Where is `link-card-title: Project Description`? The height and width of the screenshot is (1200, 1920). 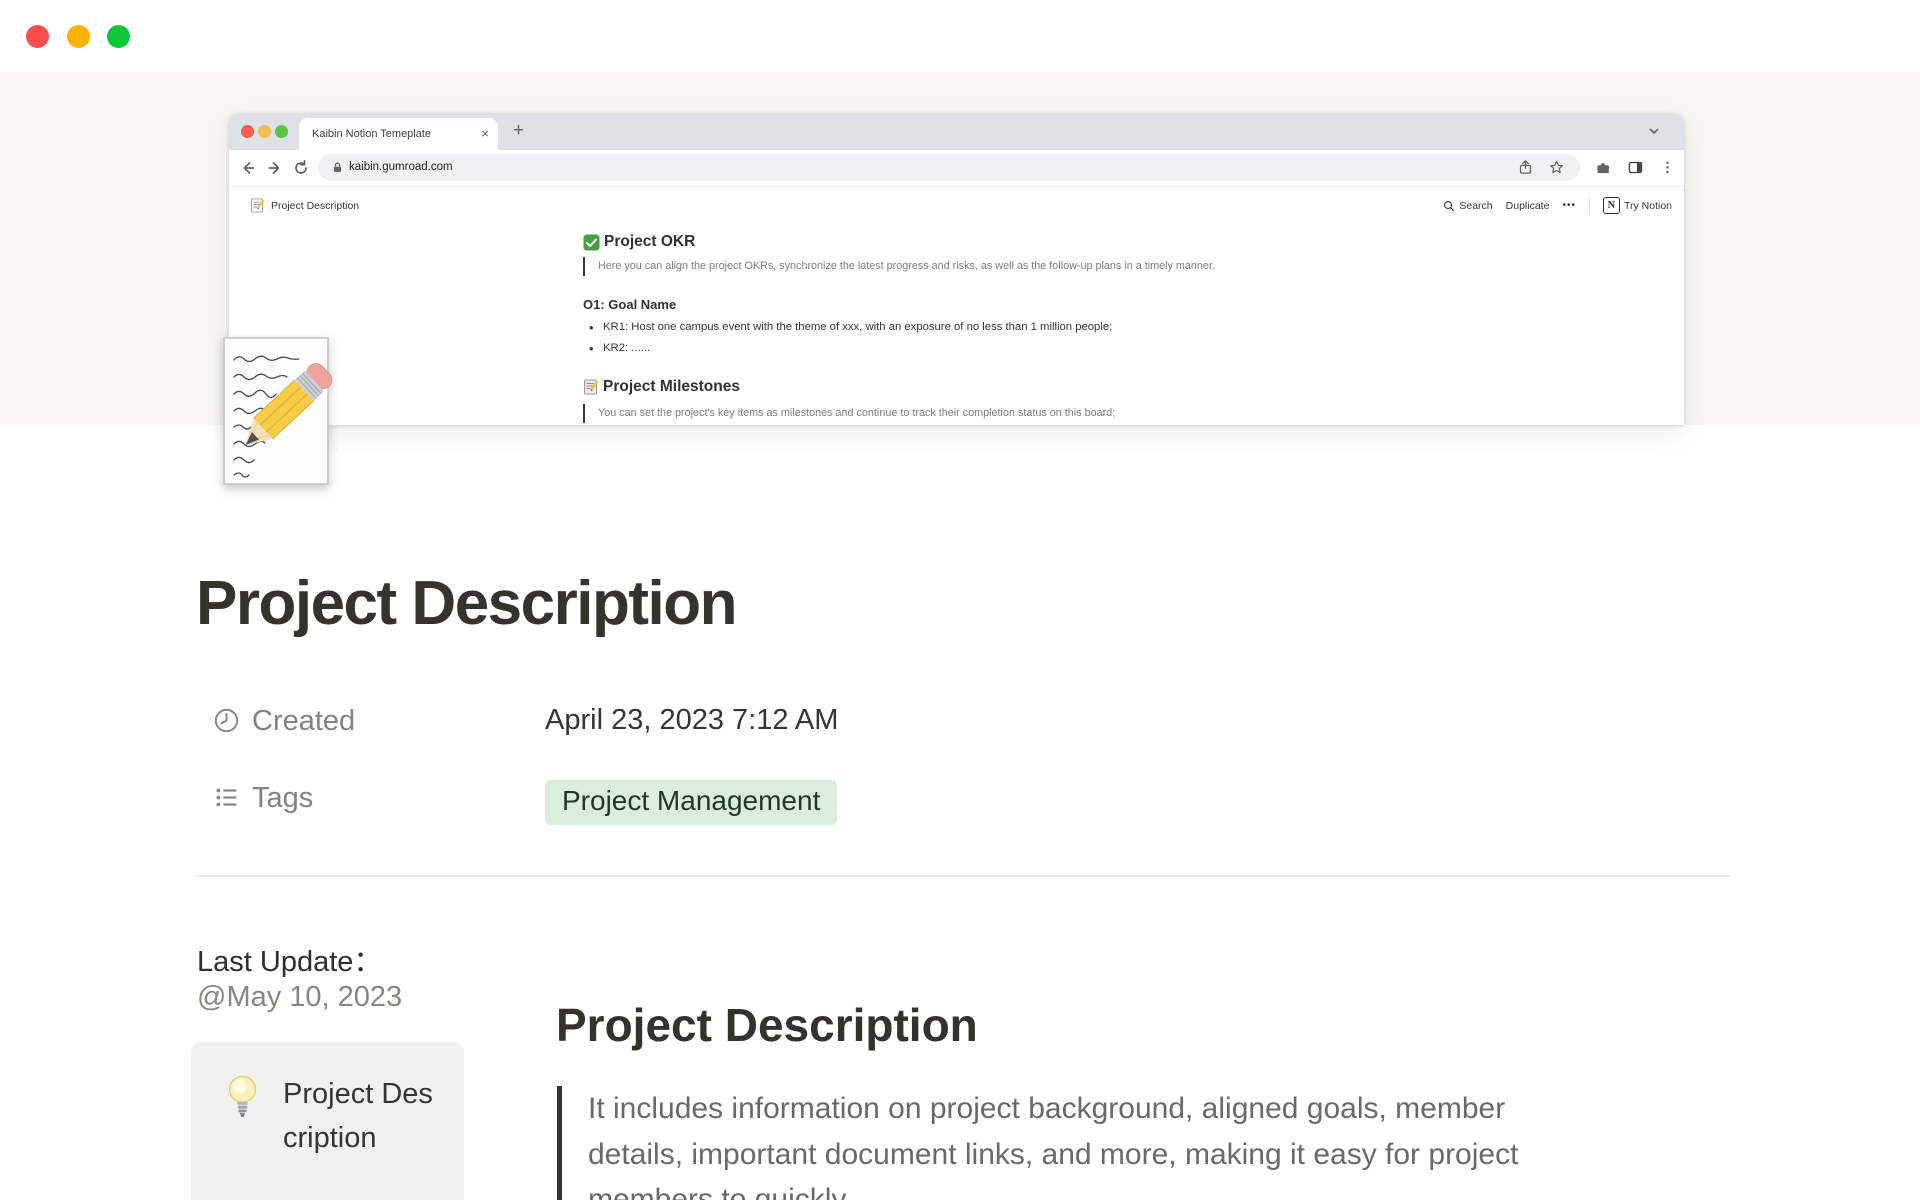
link-card-title: Project Description is located at coordinates (358, 1116).